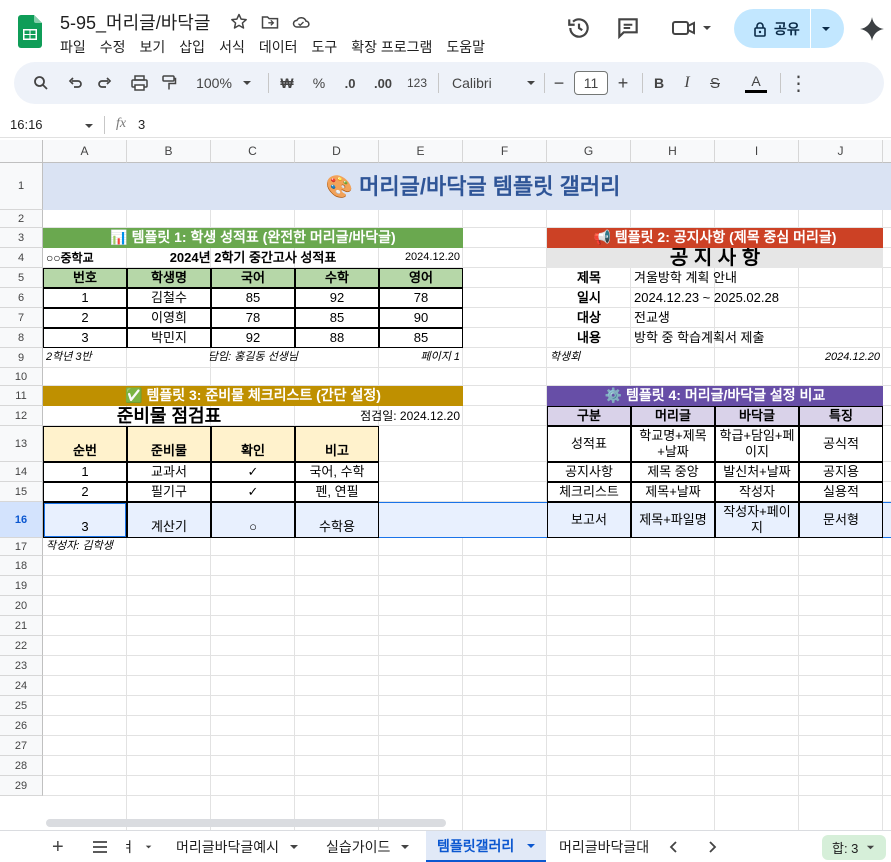 The image size is (891, 862). I want to click on italic-button: I, so click(687, 83).